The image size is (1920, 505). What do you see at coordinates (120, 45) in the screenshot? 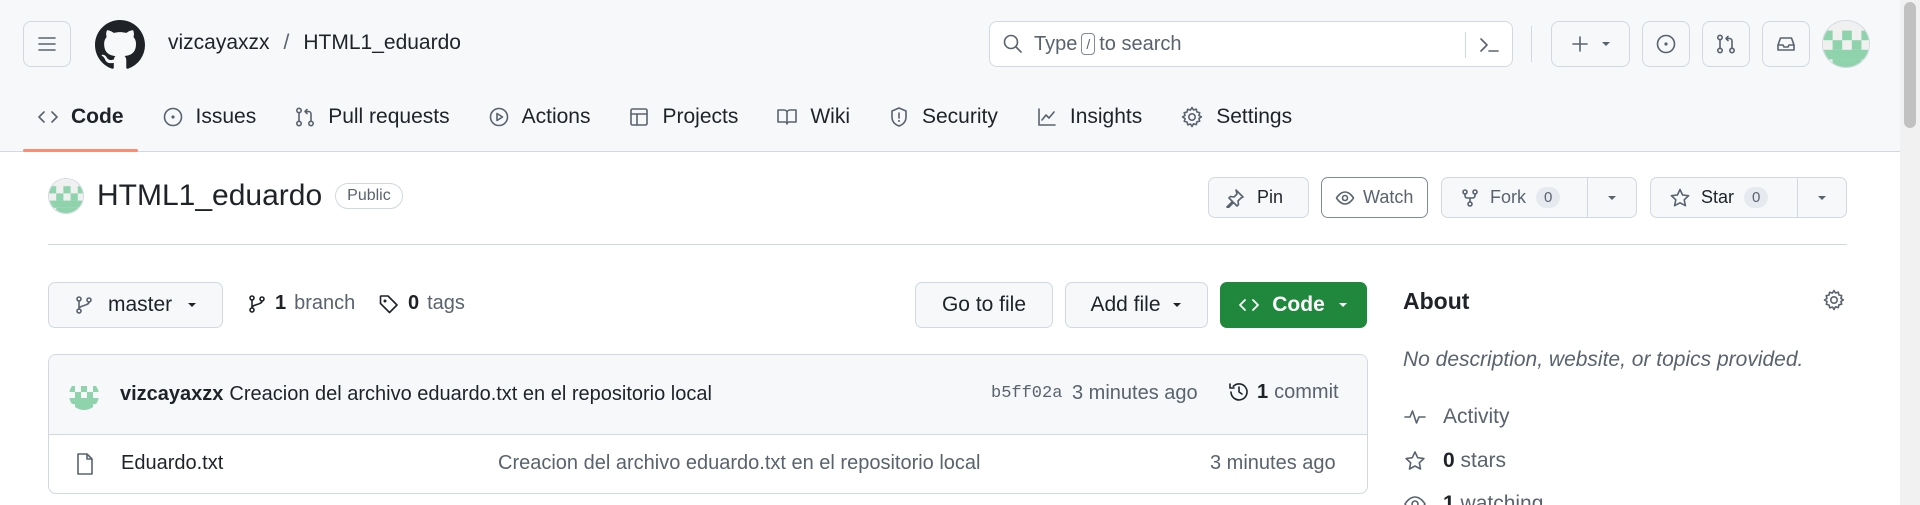
I see `github-logo-icon` at bounding box center [120, 45].